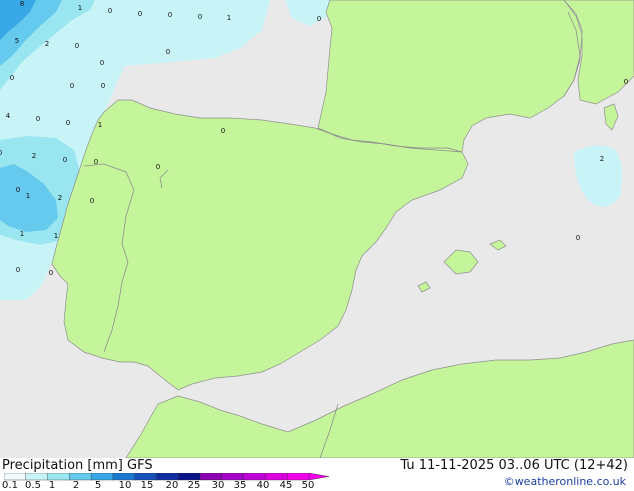  I want to click on precip-value-label: 8, so click(22, 4).